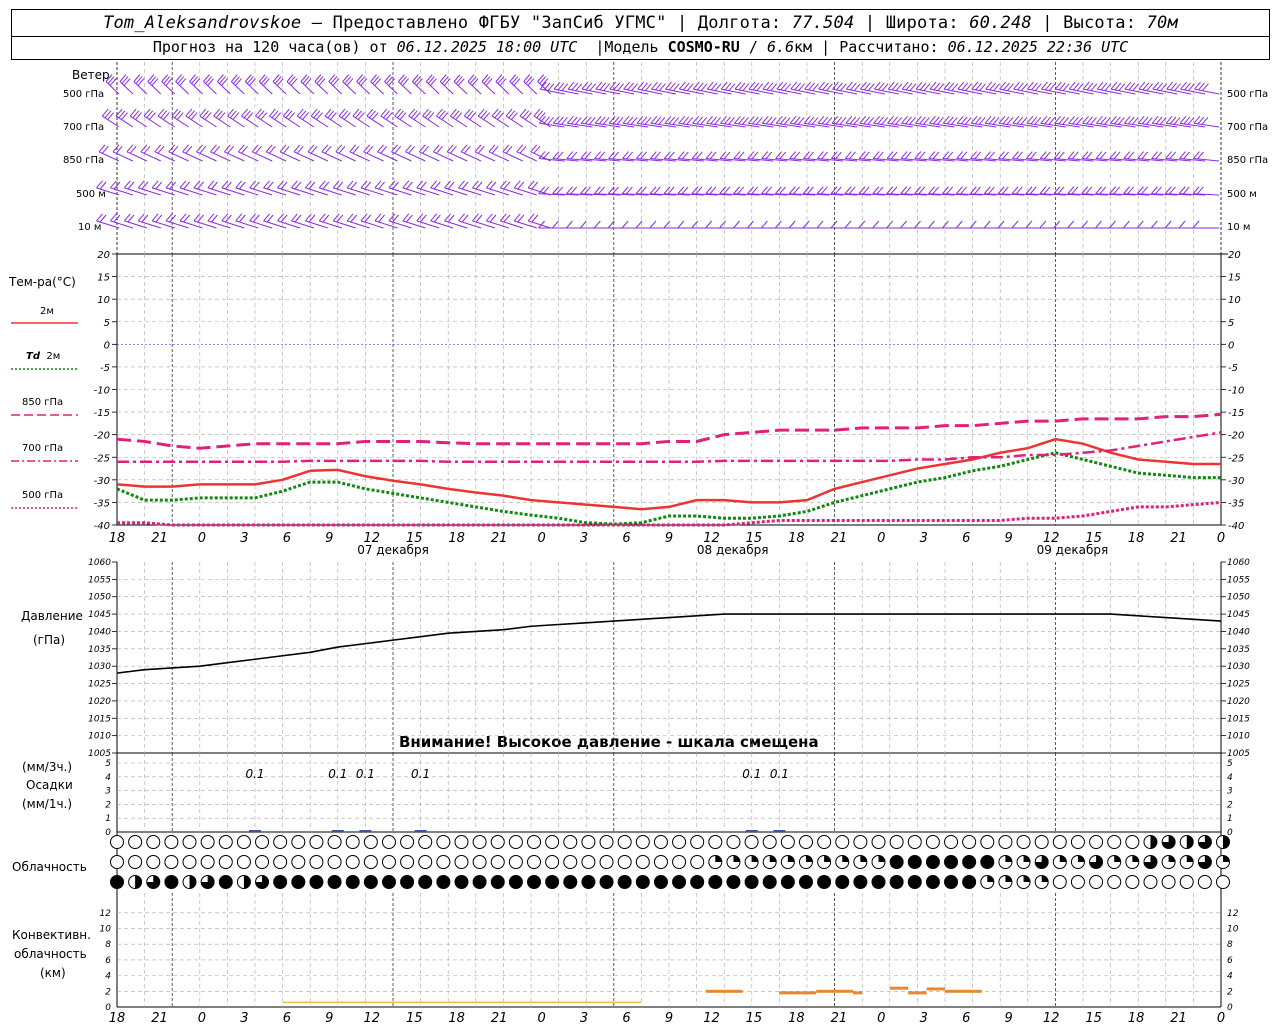 The height and width of the screenshot is (1024, 1280). Describe the element at coordinates (1231, 345) in the screenshot. I see `temp-ytick-label-right: 0` at that location.